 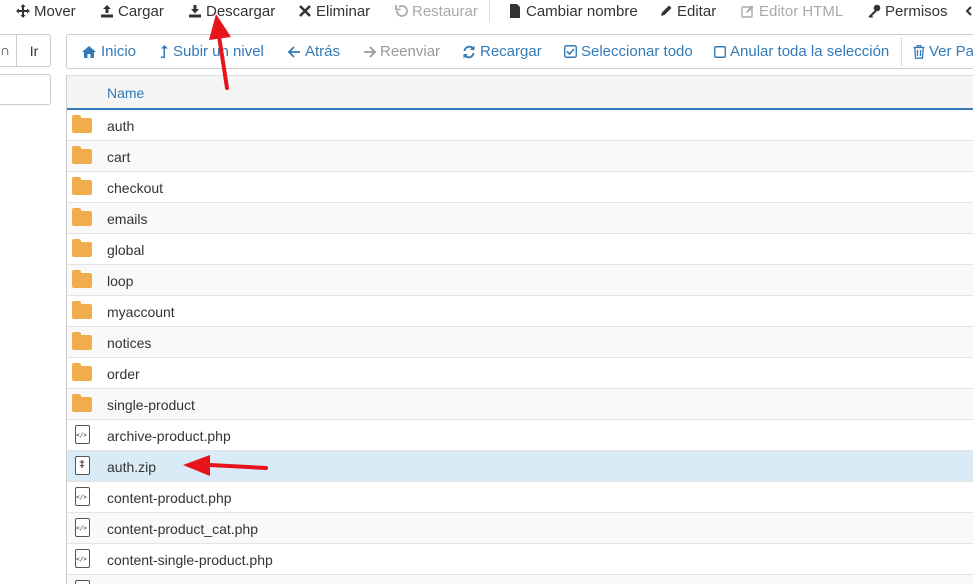 I want to click on checkbox-checked-icon, so click(x=570, y=51).